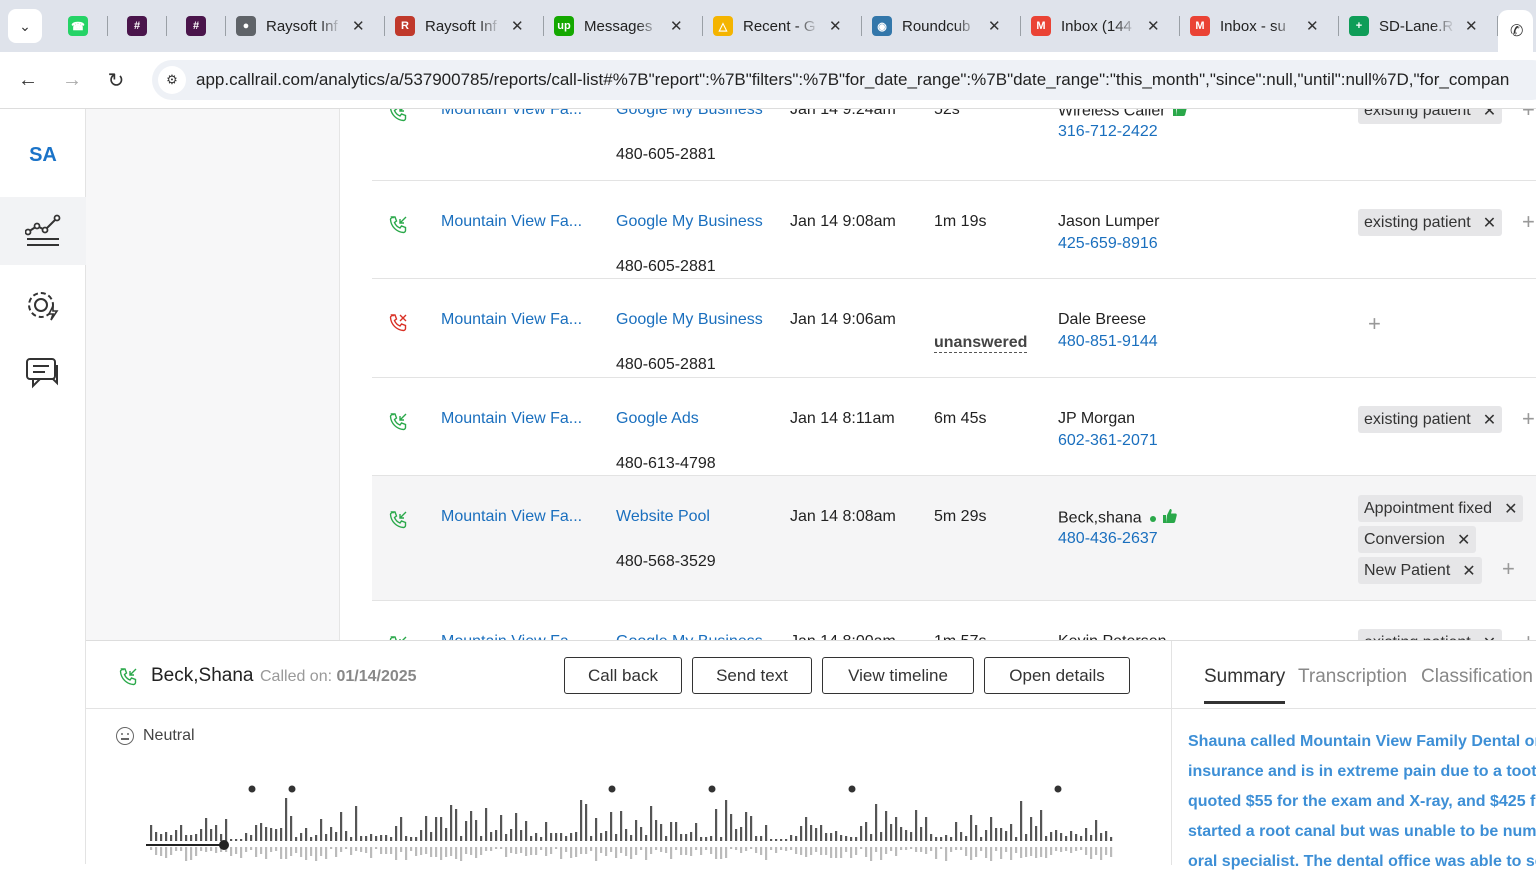 The width and height of the screenshot is (1536, 877). What do you see at coordinates (78, 26) in the screenshot?
I see `browser-tab: ☎` at bounding box center [78, 26].